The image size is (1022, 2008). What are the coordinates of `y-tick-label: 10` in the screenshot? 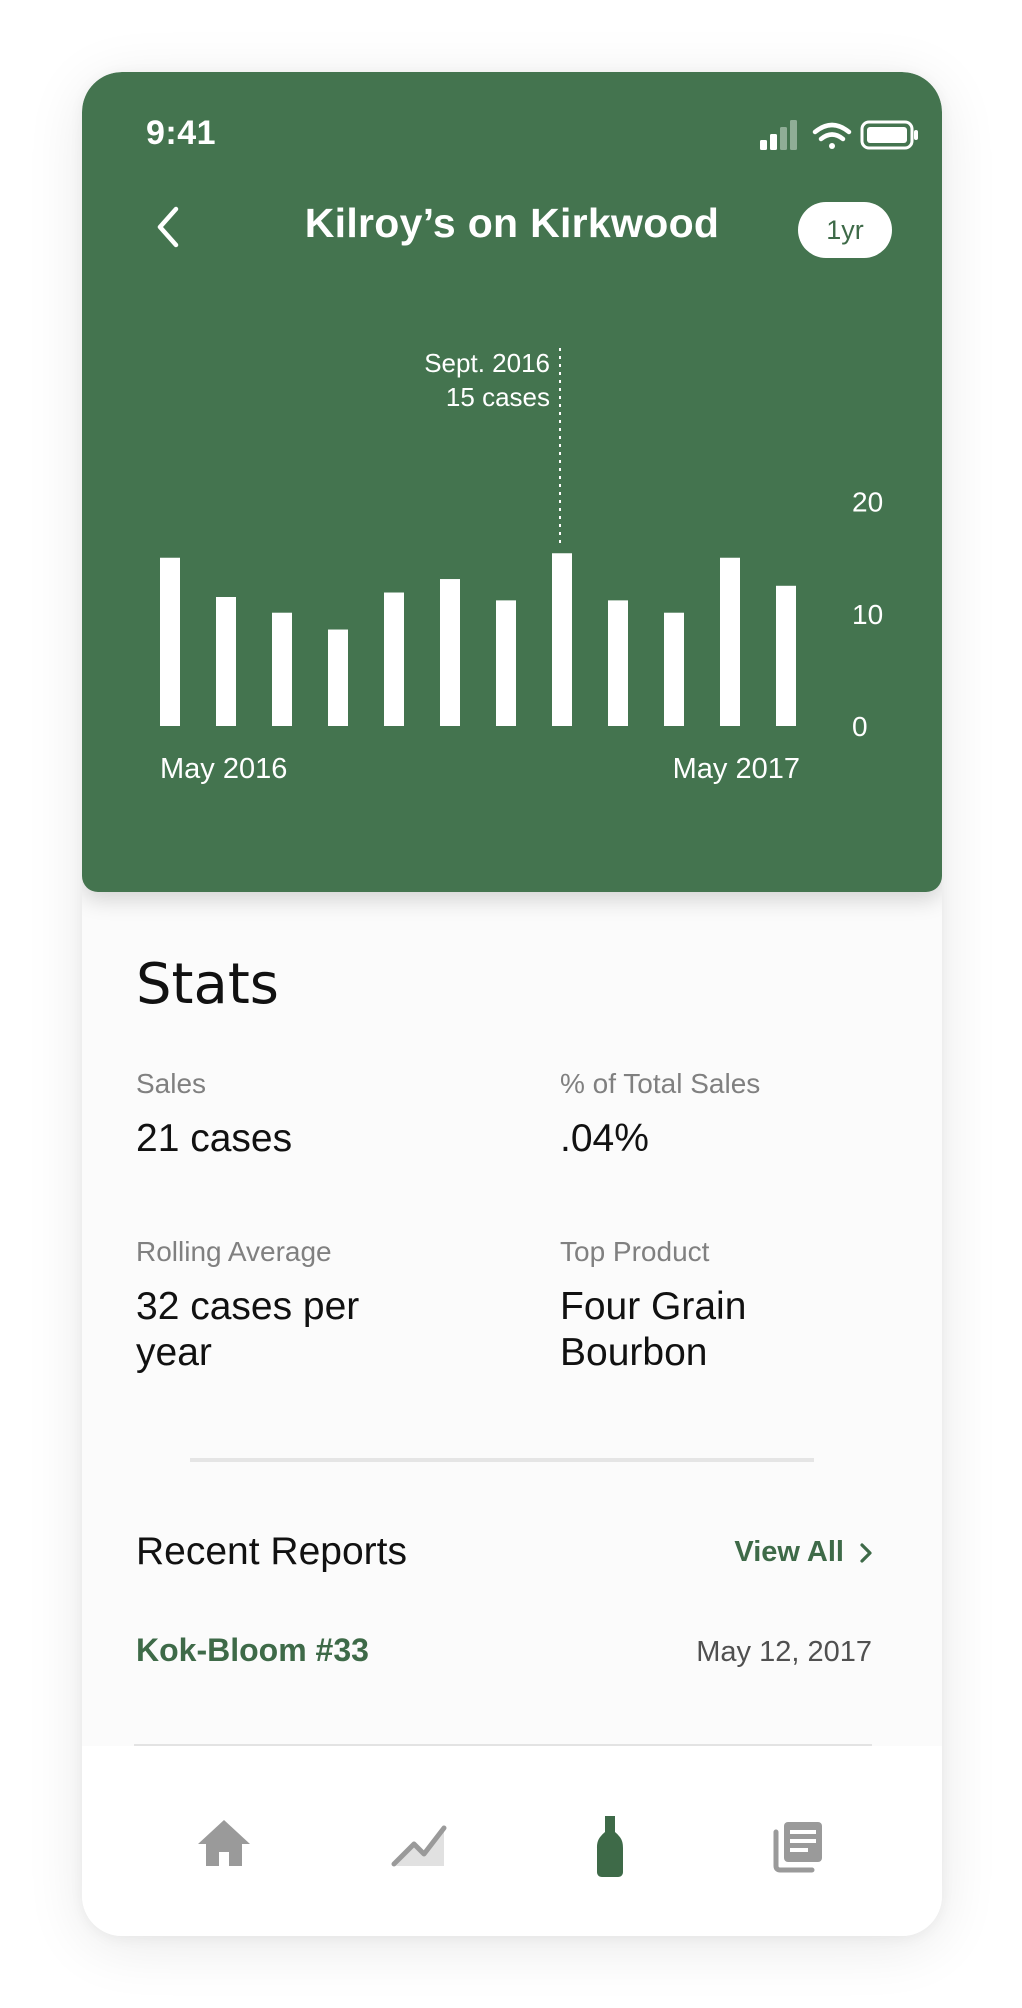 It's located at (867, 614).